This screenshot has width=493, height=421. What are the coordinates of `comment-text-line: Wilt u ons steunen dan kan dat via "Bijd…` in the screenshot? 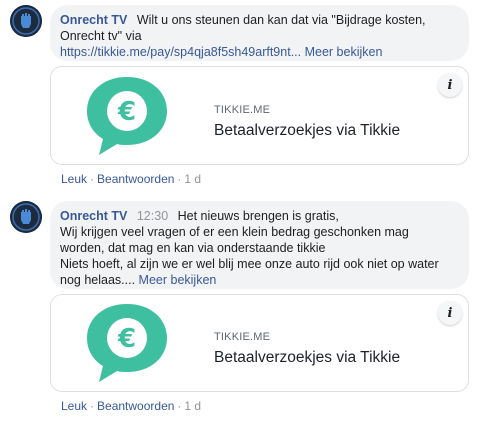 It's located at (281, 20).